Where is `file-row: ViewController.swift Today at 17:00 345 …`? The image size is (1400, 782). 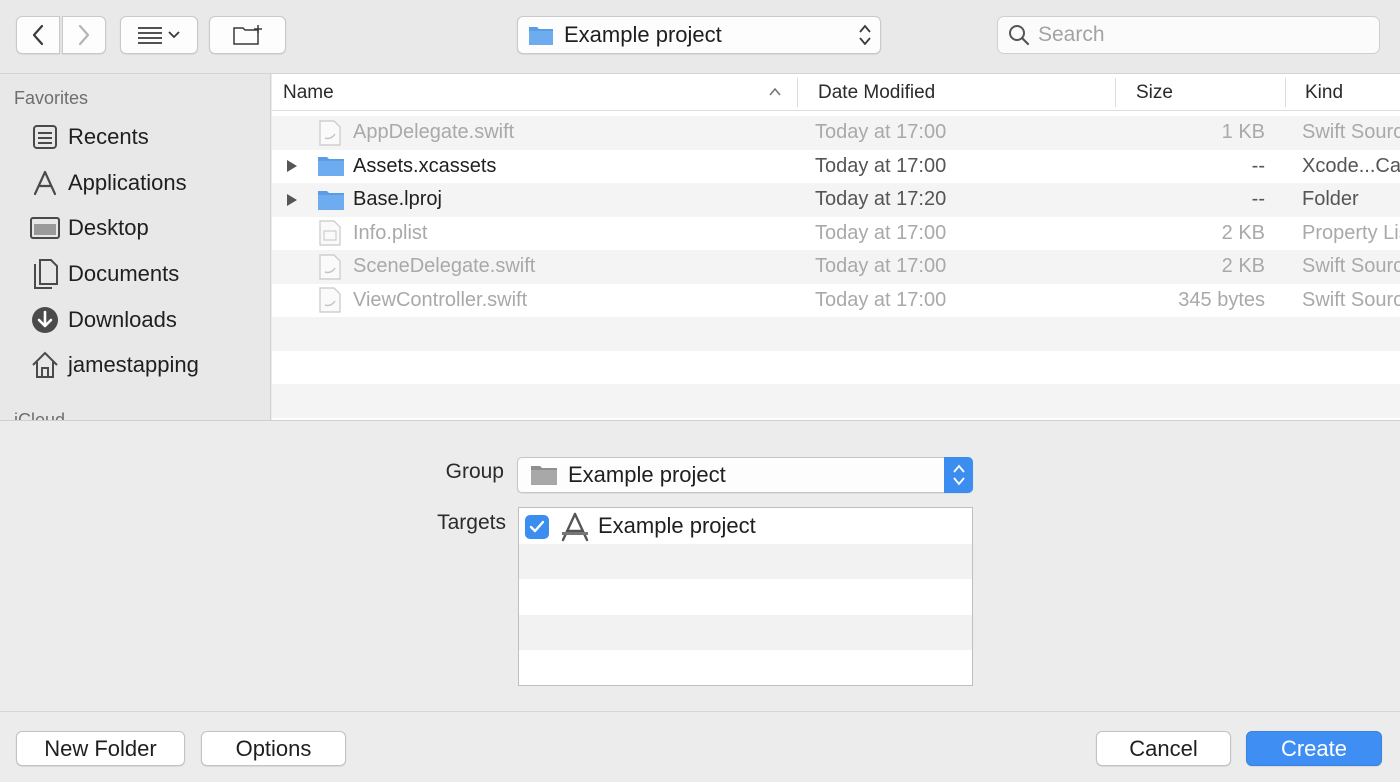 file-row: ViewController.swift Today at 17:00 345 … is located at coordinates (836, 301).